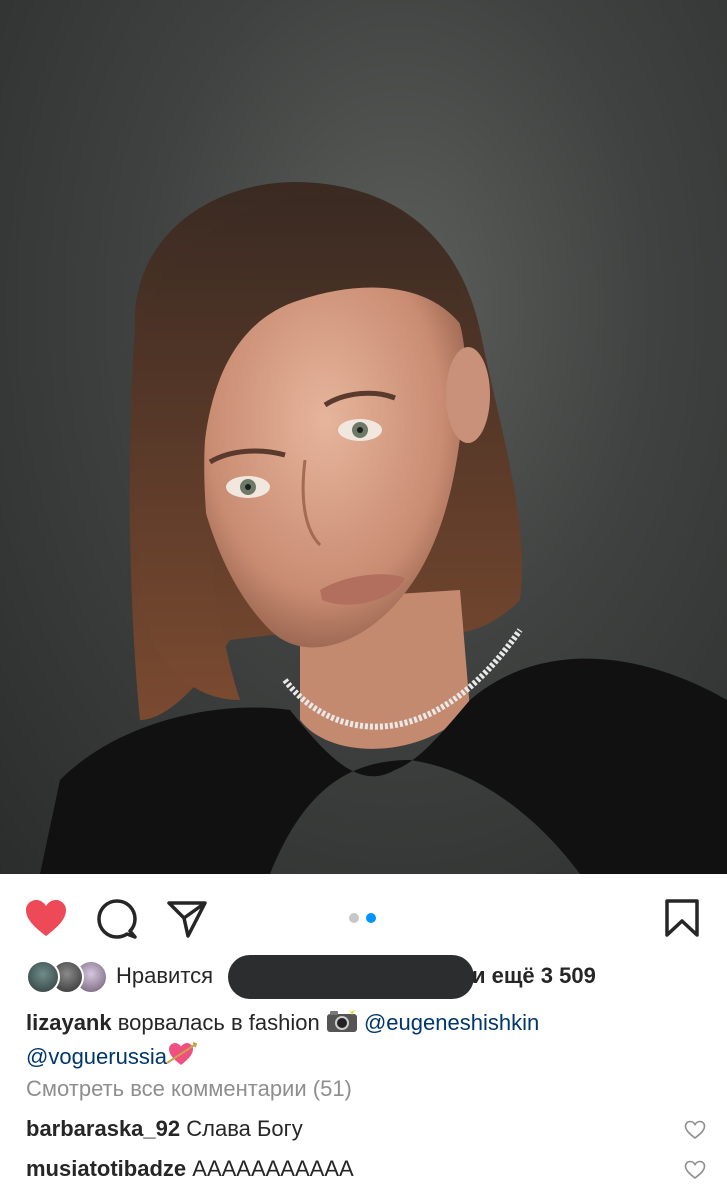  What do you see at coordinates (682, 920) in the screenshot?
I see `bookmark-icon` at bounding box center [682, 920].